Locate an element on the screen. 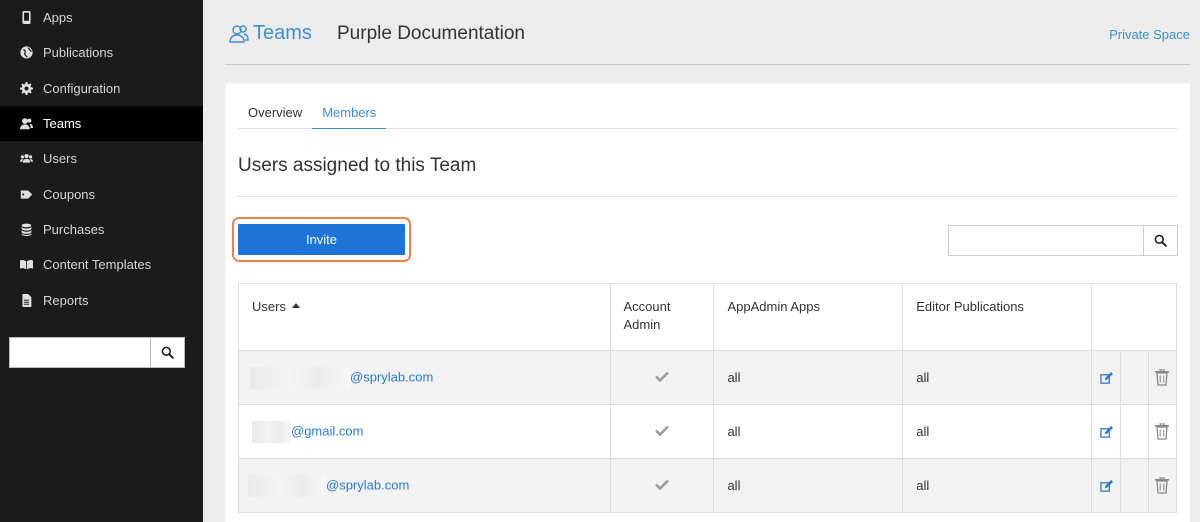 The height and width of the screenshot is (522, 1200). sidebar-item-label: Coupons is located at coordinates (69, 194).